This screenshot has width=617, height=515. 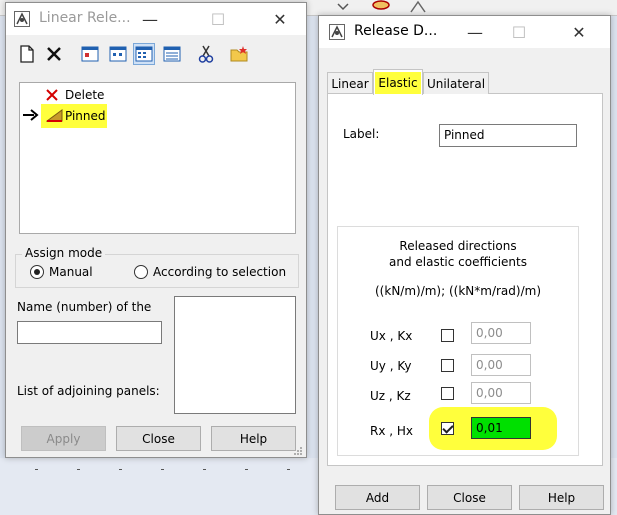 What do you see at coordinates (501, 365) in the screenshot?
I see `uy-ky-coefficient-input: 0,00` at bounding box center [501, 365].